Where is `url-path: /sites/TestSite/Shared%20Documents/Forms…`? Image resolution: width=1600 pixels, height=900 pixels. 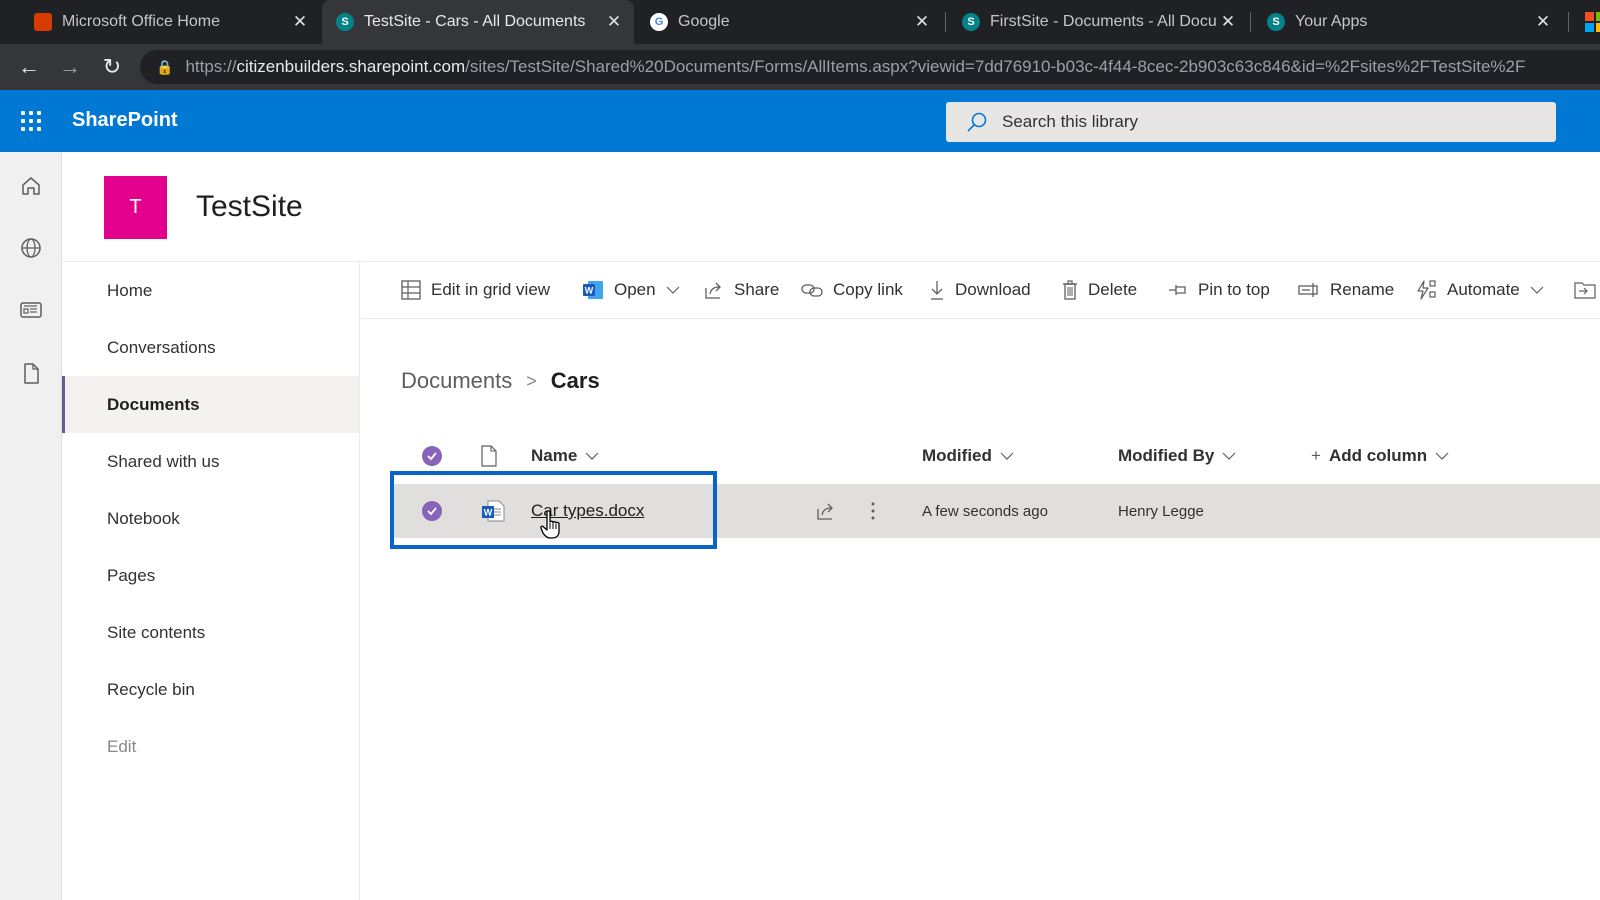 url-path: /sites/TestSite/Shared%20Documents/Forms… is located at coordinates (995, 66).